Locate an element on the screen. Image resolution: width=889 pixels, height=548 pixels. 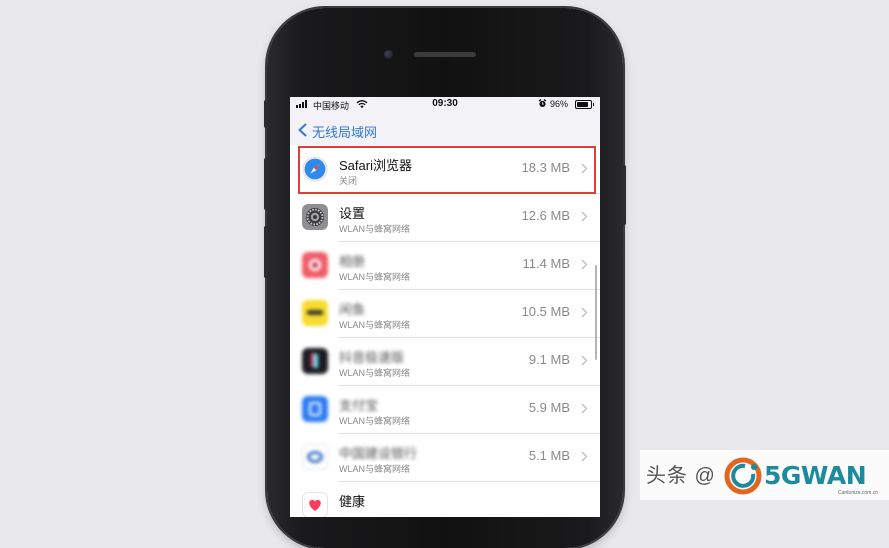
silent-switch is located at coordinates (266, 114).